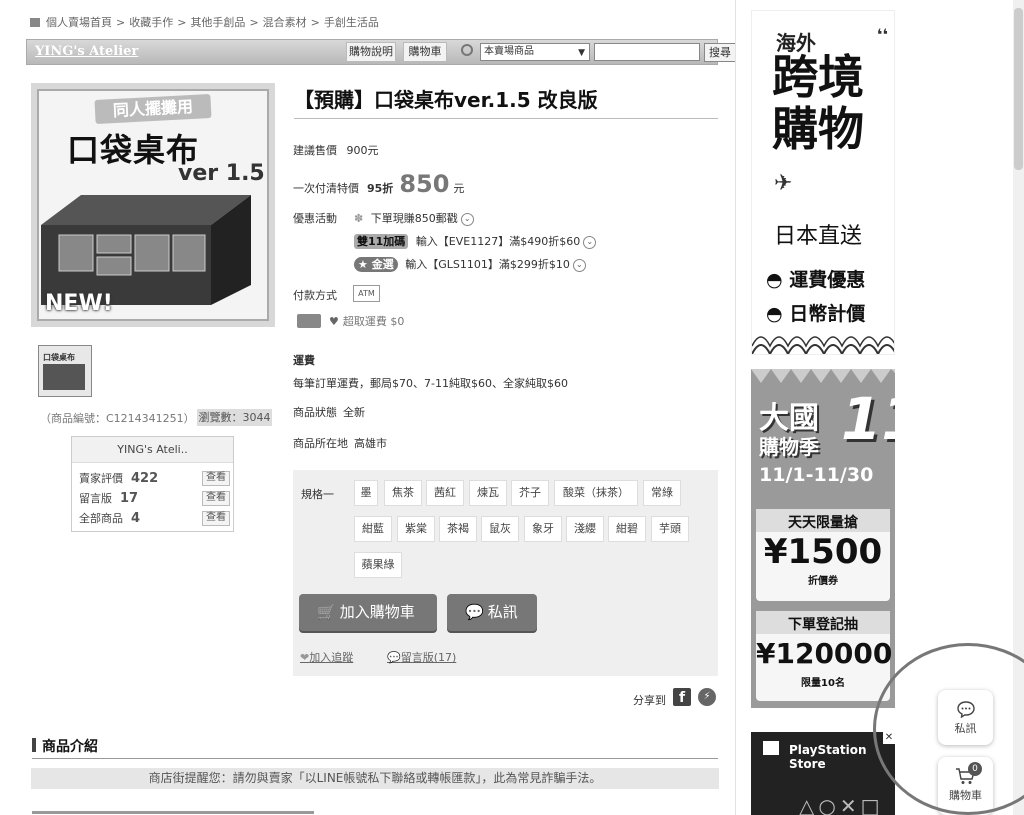 This screenshot has height=815, width=1024. What do you see at coordinates (416, 529) in the screenshot?
I see `spec-option: 紫棠` at bounding box center [416, 529].